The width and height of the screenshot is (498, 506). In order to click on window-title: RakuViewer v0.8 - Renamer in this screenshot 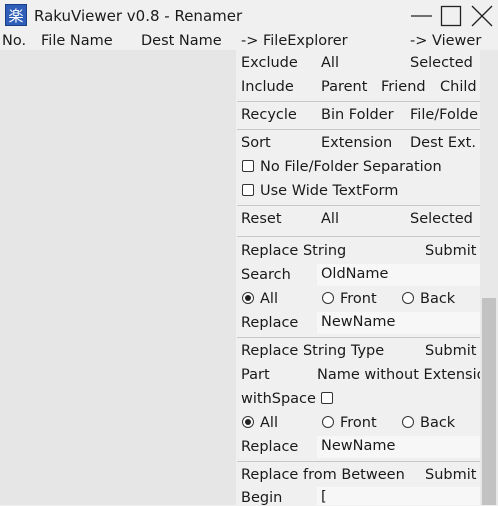, I will do `click(138, 16)`.